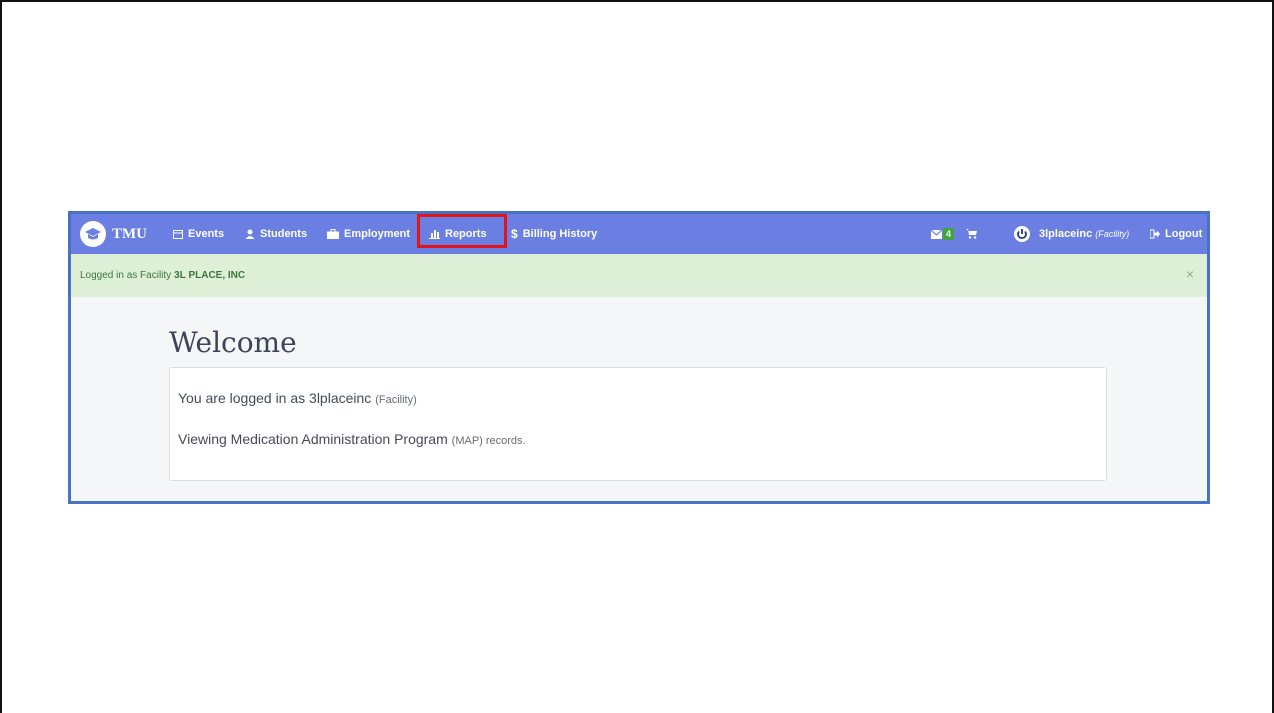 The image size is (1274, 713). I want to click on program-abbrev-text: (MAP) records., so click(488, 441).